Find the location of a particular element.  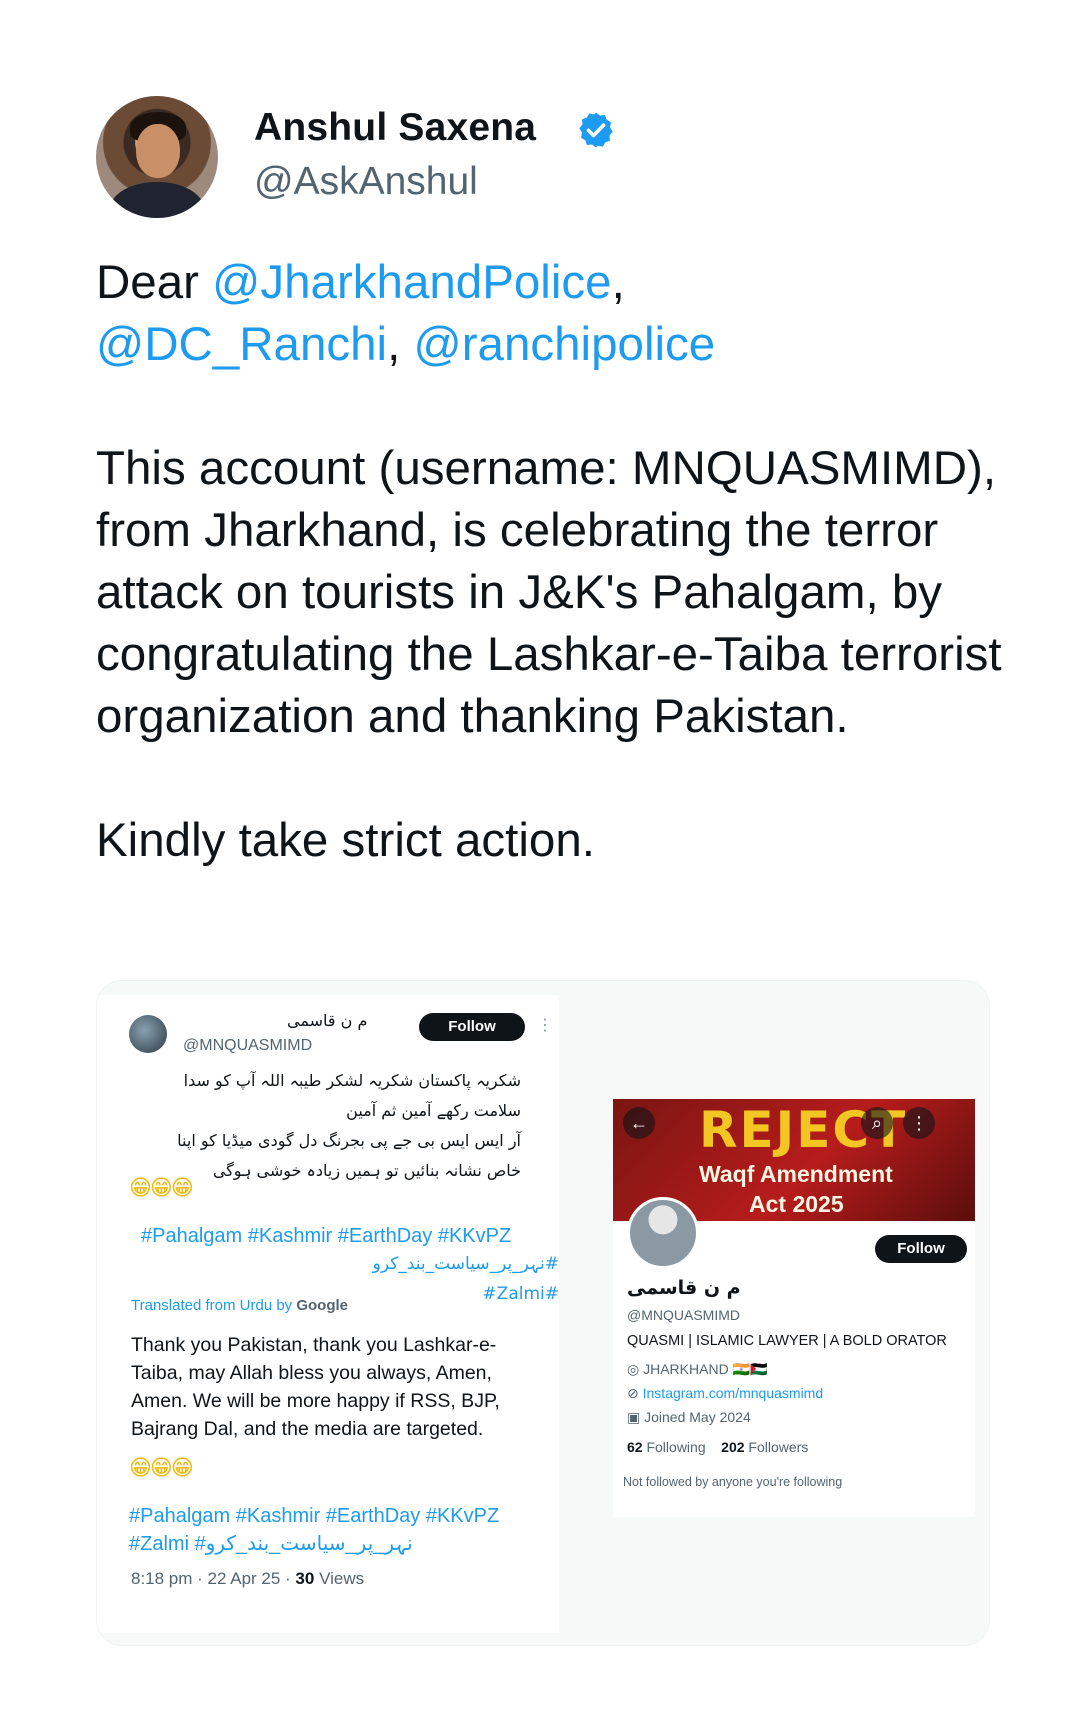

post-views-count: 30 is located at coordinates (305, 1578).